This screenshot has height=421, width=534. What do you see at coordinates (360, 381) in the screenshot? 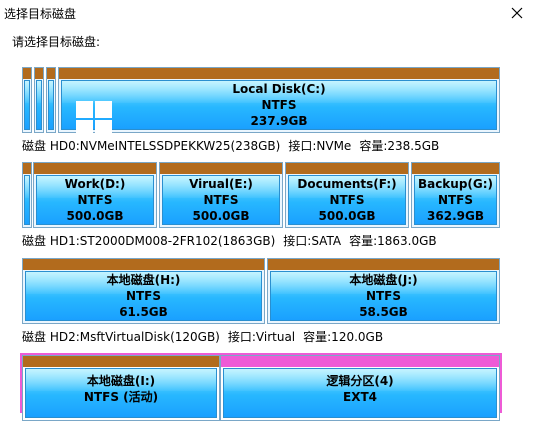
I see `partition-label: 逻辑分区(4)` at bounding box center [360, 381].